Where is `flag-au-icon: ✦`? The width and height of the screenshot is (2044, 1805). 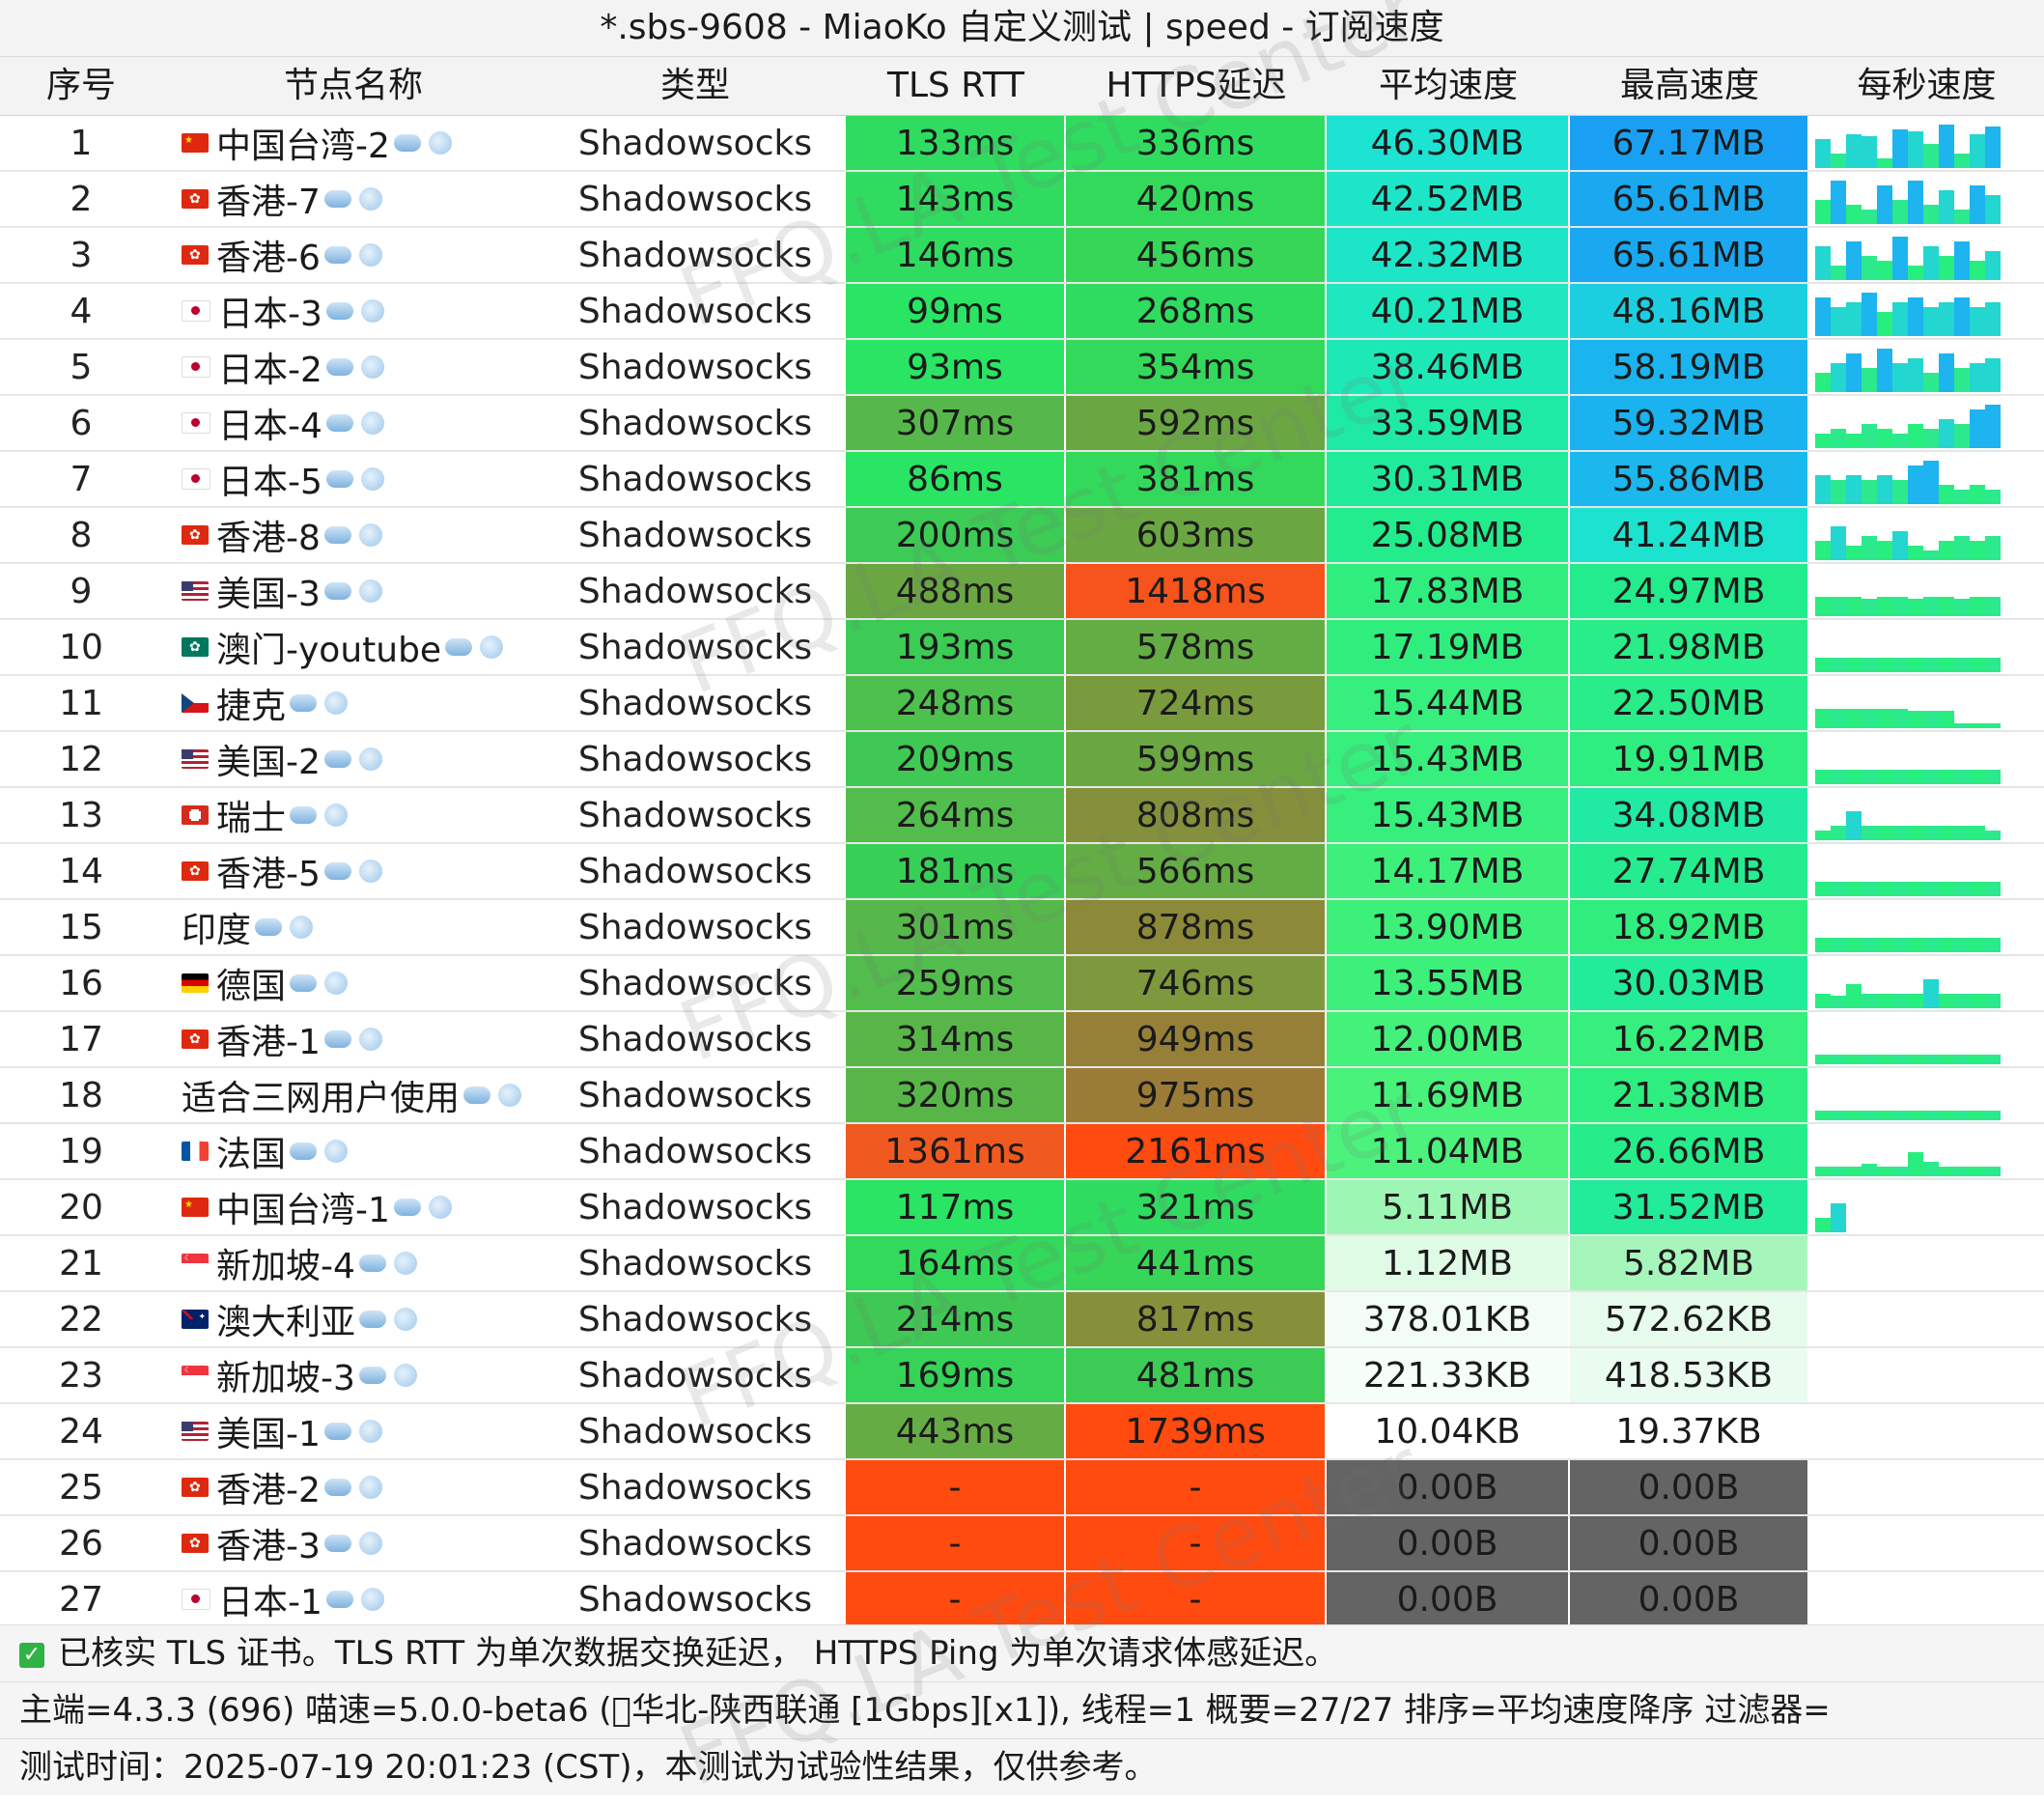 flag-au-icon: ✦ is located at coordinates (196, 1319).